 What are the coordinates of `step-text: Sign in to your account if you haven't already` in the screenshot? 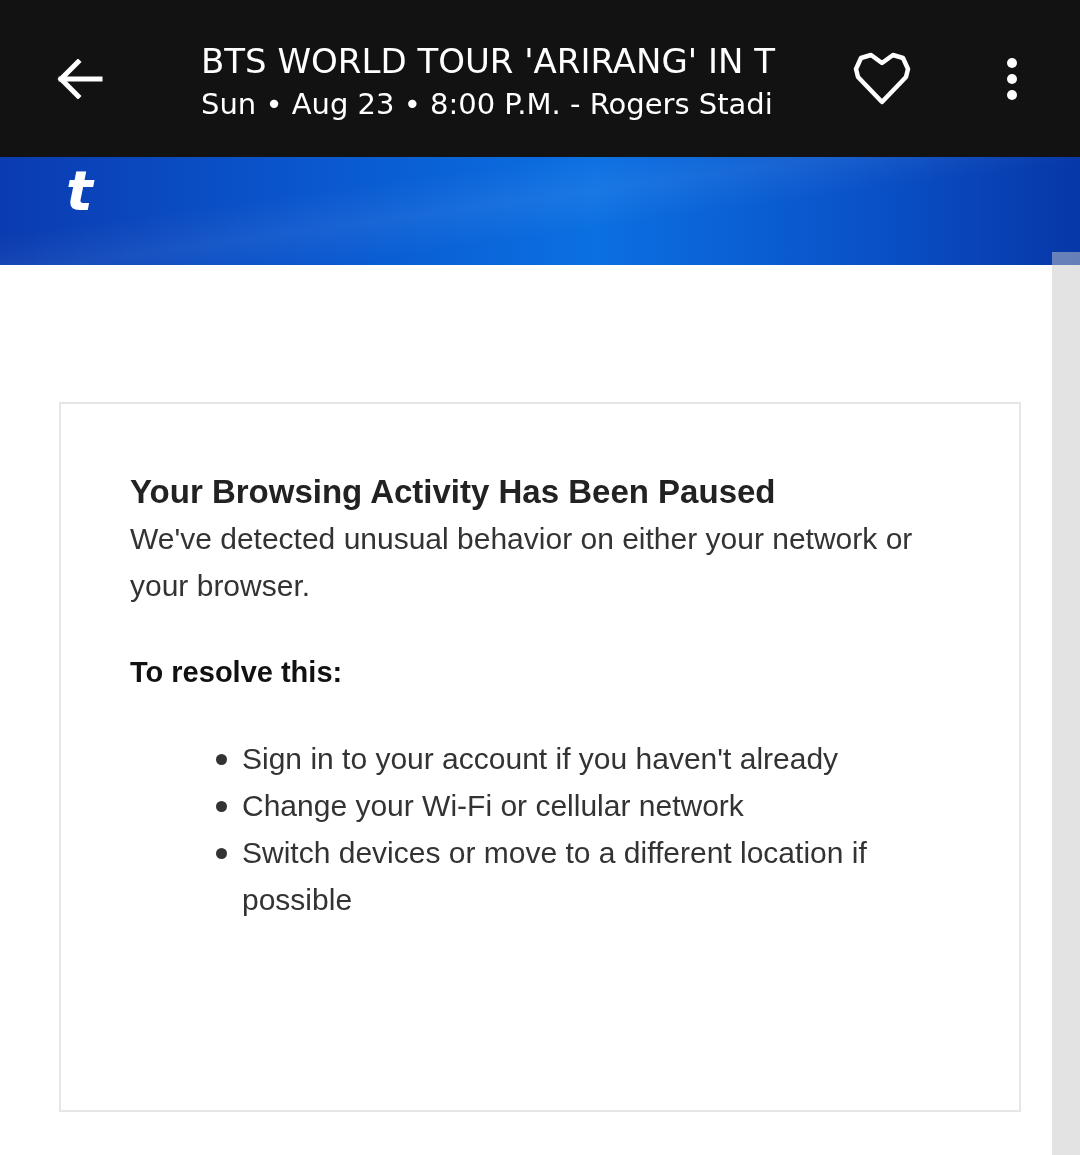 It's located at (540, 759).